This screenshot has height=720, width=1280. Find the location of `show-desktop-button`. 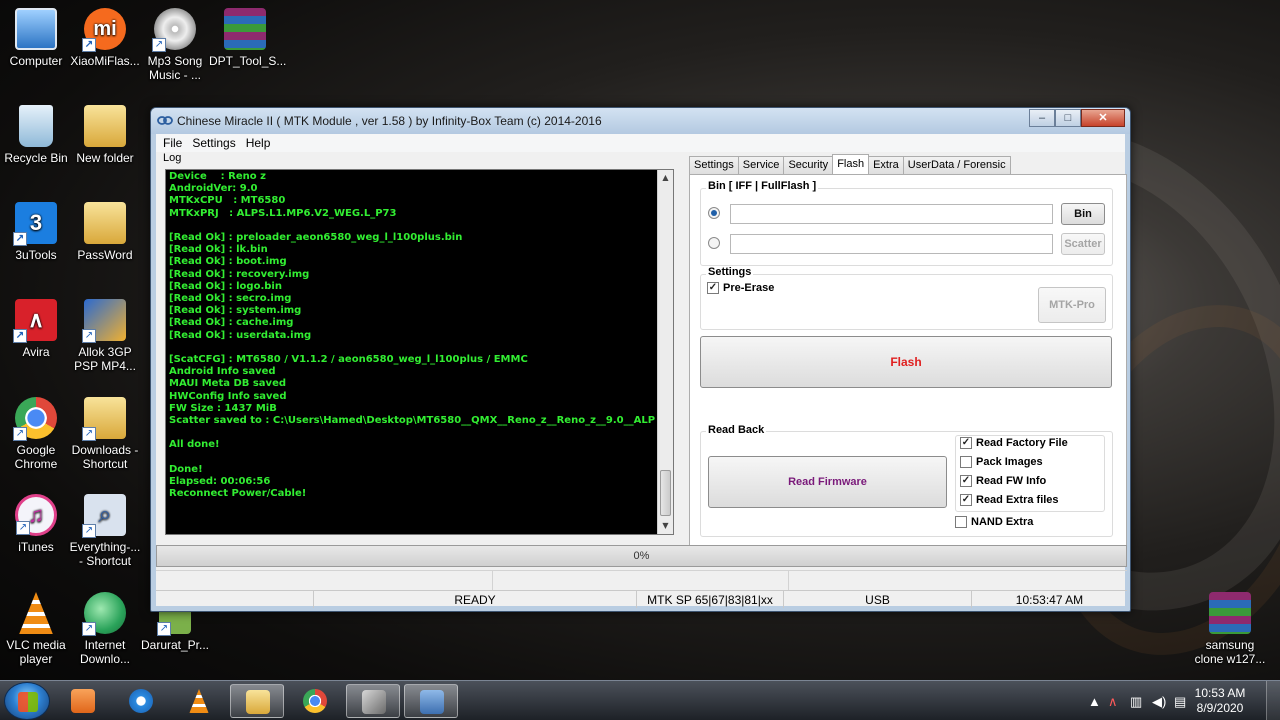

show-desktop-button is located at coordinates (1273, 700).